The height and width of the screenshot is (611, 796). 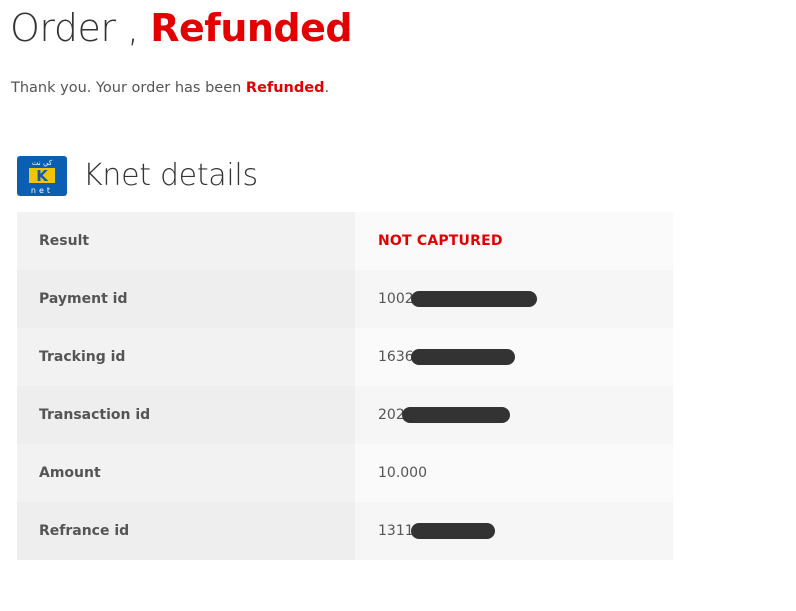 I want to click on table-row: Refrance id 1311, so click(x=345, y=531).